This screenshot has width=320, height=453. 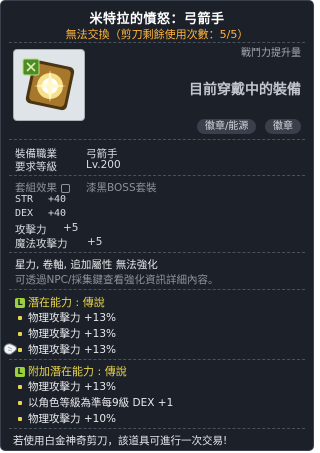 I want to click on category-tag-emblem: 徽章, so click(x=283, y=126).